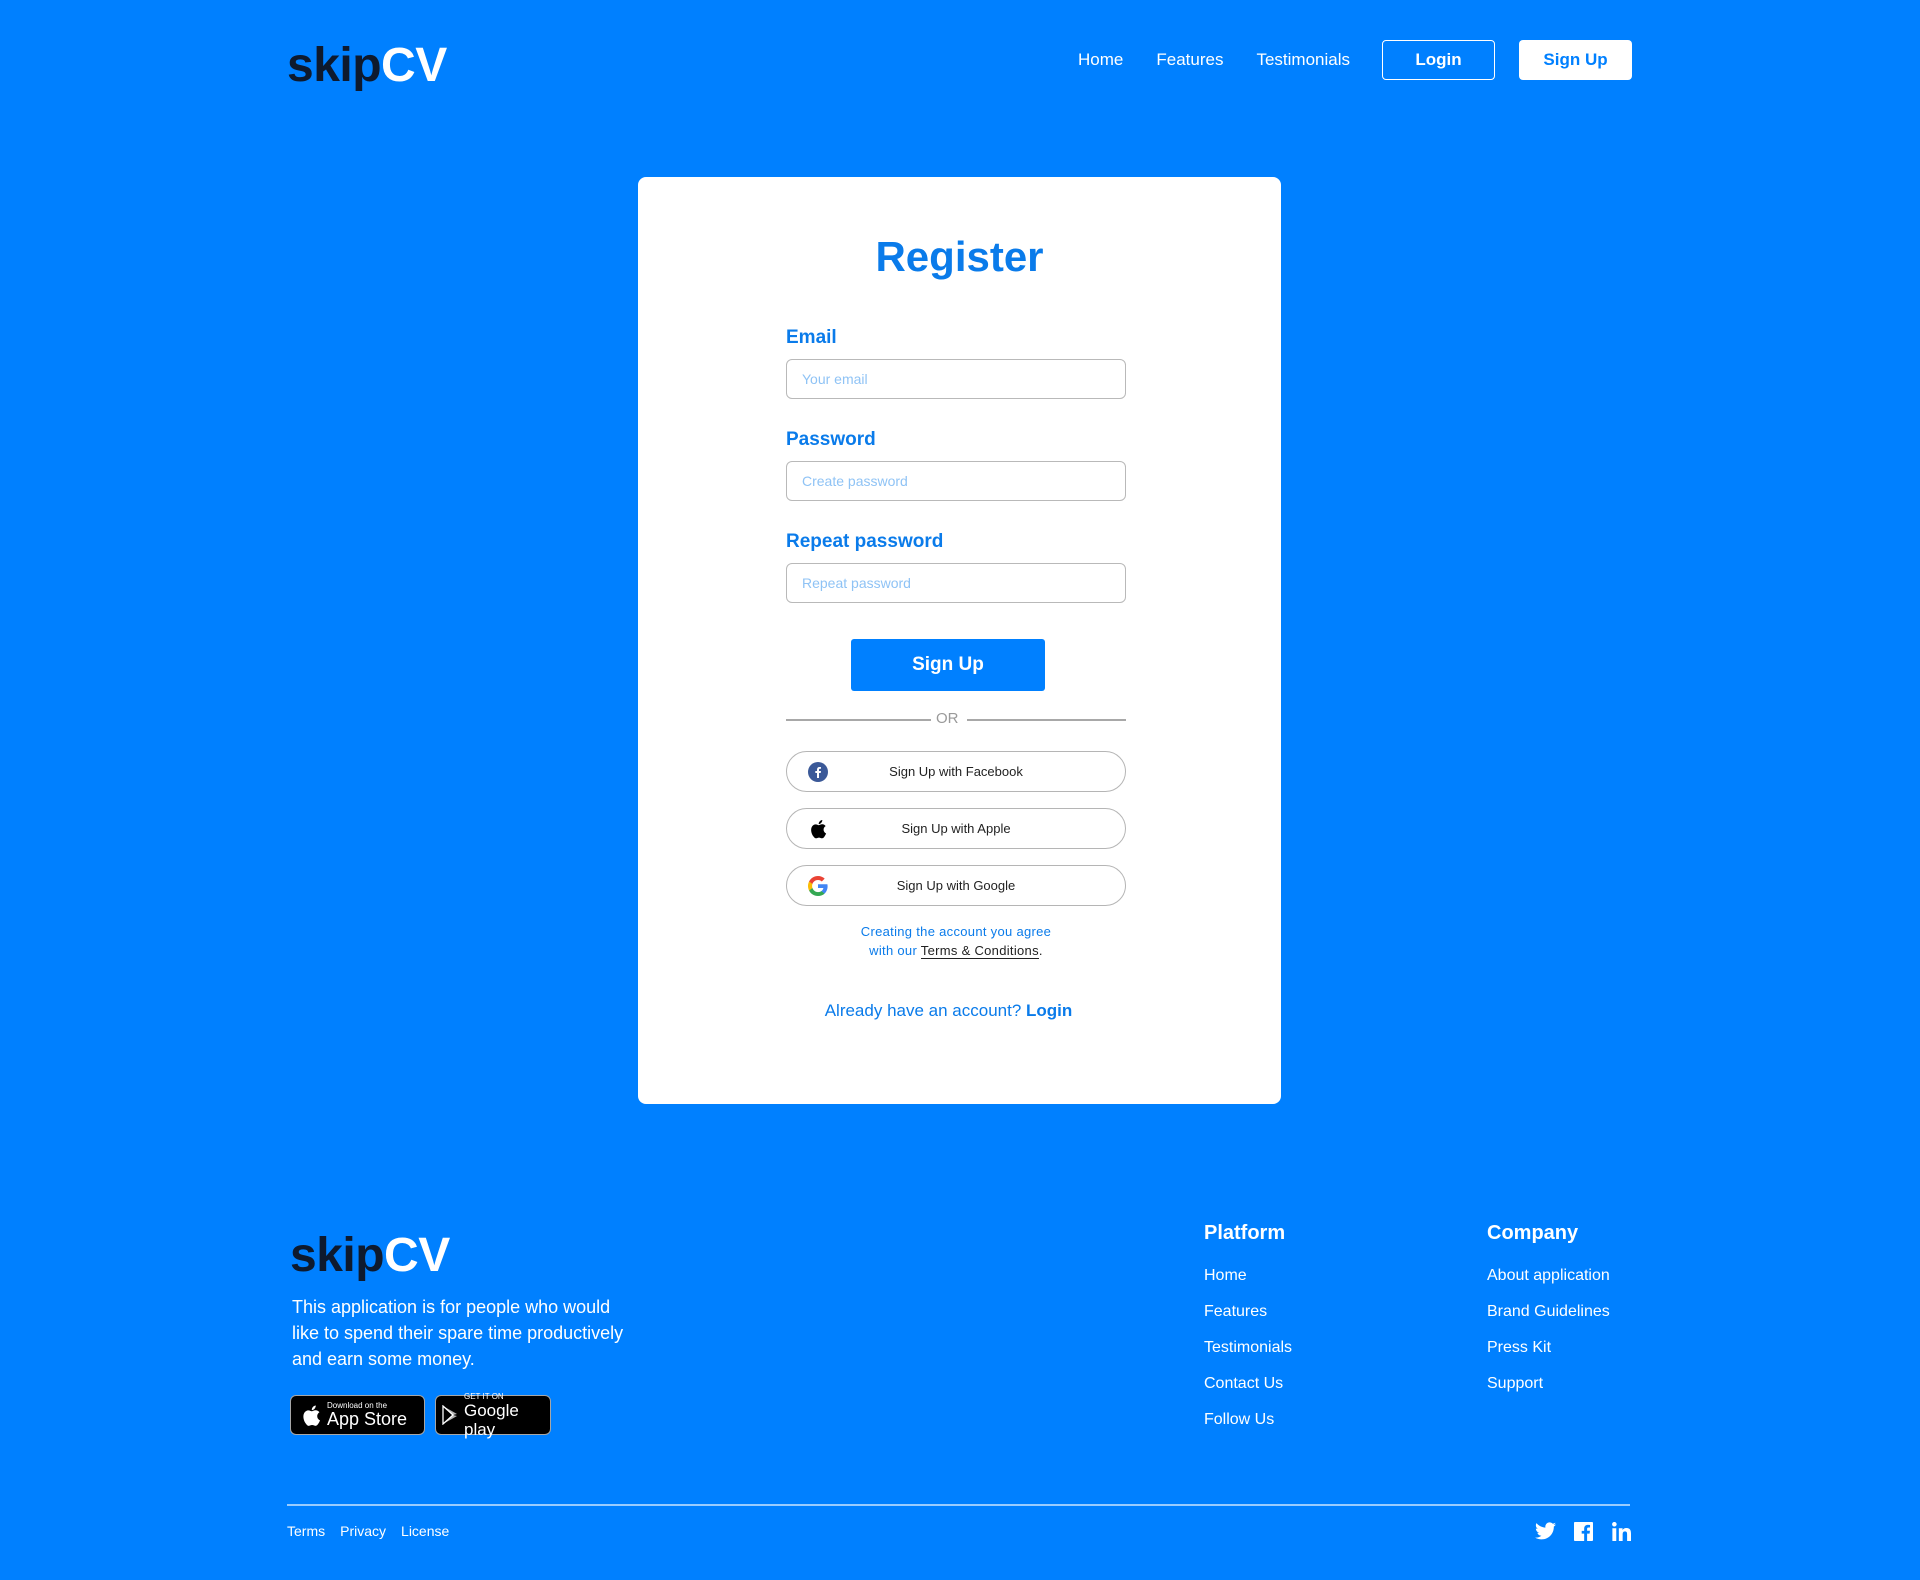  Describe the element at coordinates (1548, 1311) in the screenshot. I see `footer-link-brand-guidelines: Brand Guidelines` at that location.